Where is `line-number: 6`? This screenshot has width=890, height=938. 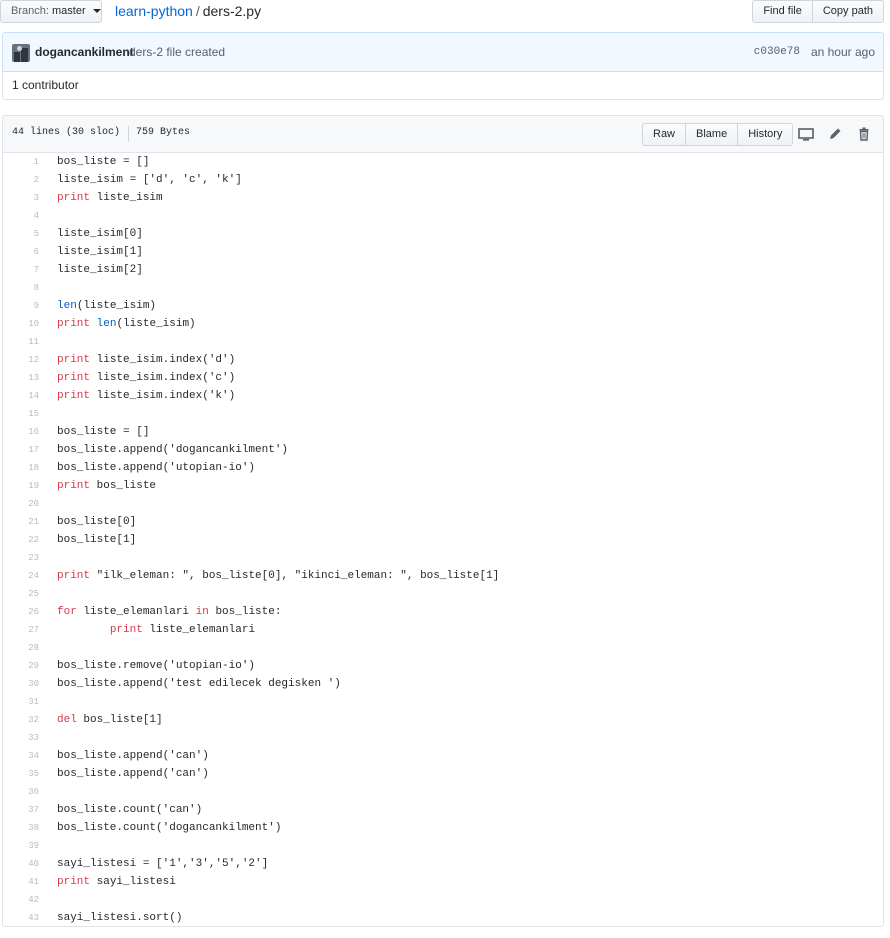 line-number: 6 is located at coordinates (21, 252).